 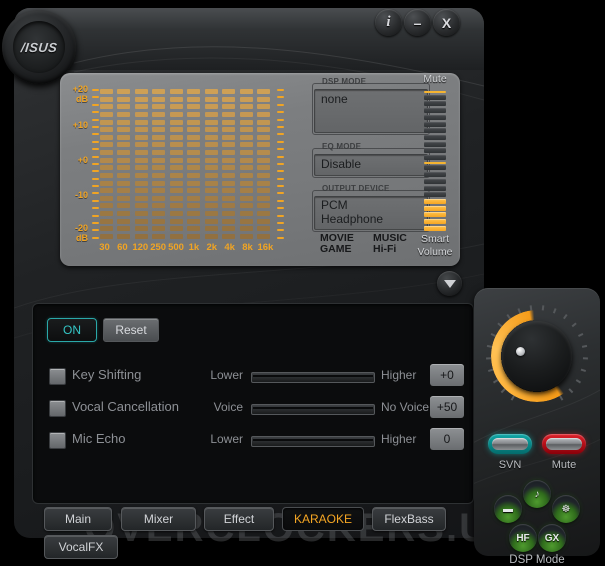 What do you see at coordinates (263, 164) in the screenshot?
I see `eq-band-16k` at bounding box center [263, 164].